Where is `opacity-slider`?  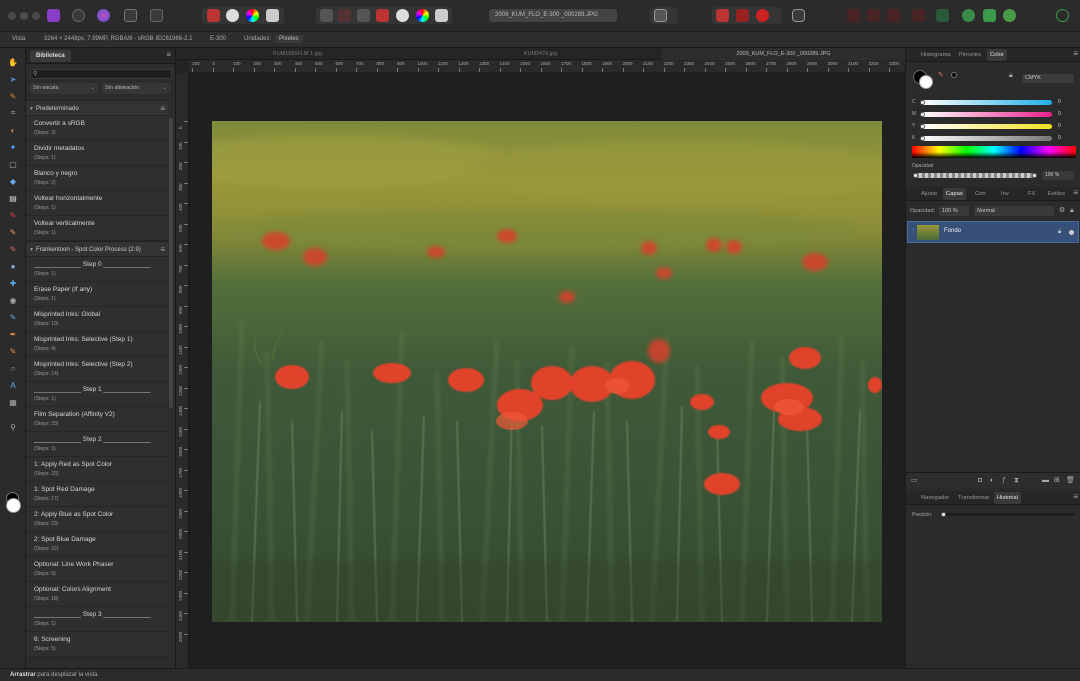 opacity-slider is located at coordinates (975, 175).